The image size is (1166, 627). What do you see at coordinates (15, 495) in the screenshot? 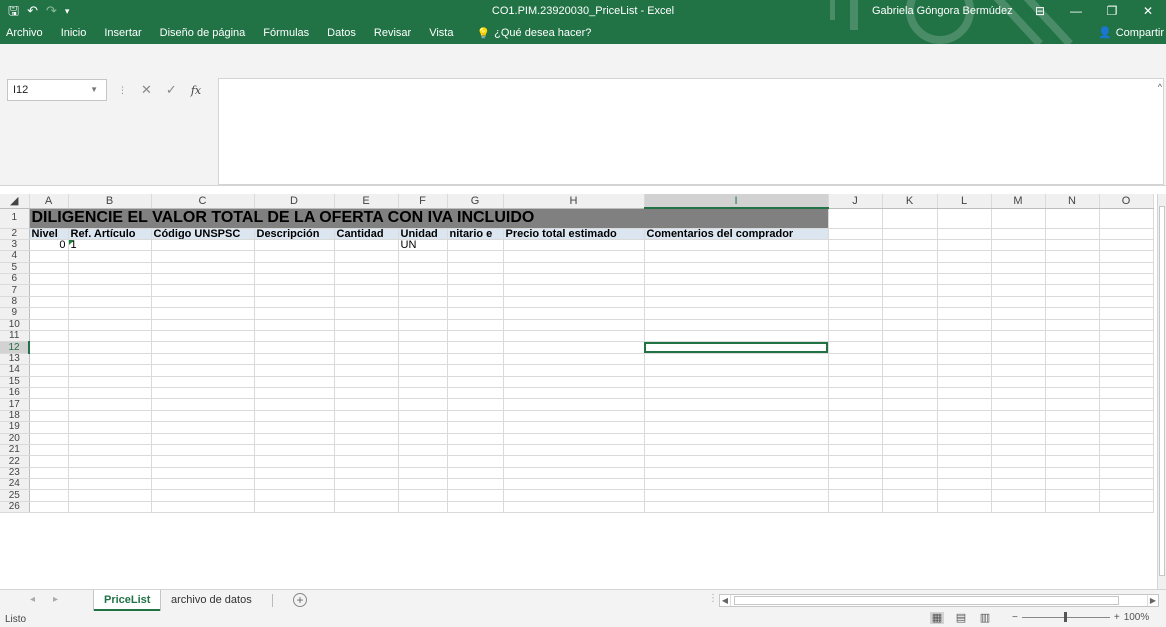
I see `row-header: 25` at bounding box center [15, 495].